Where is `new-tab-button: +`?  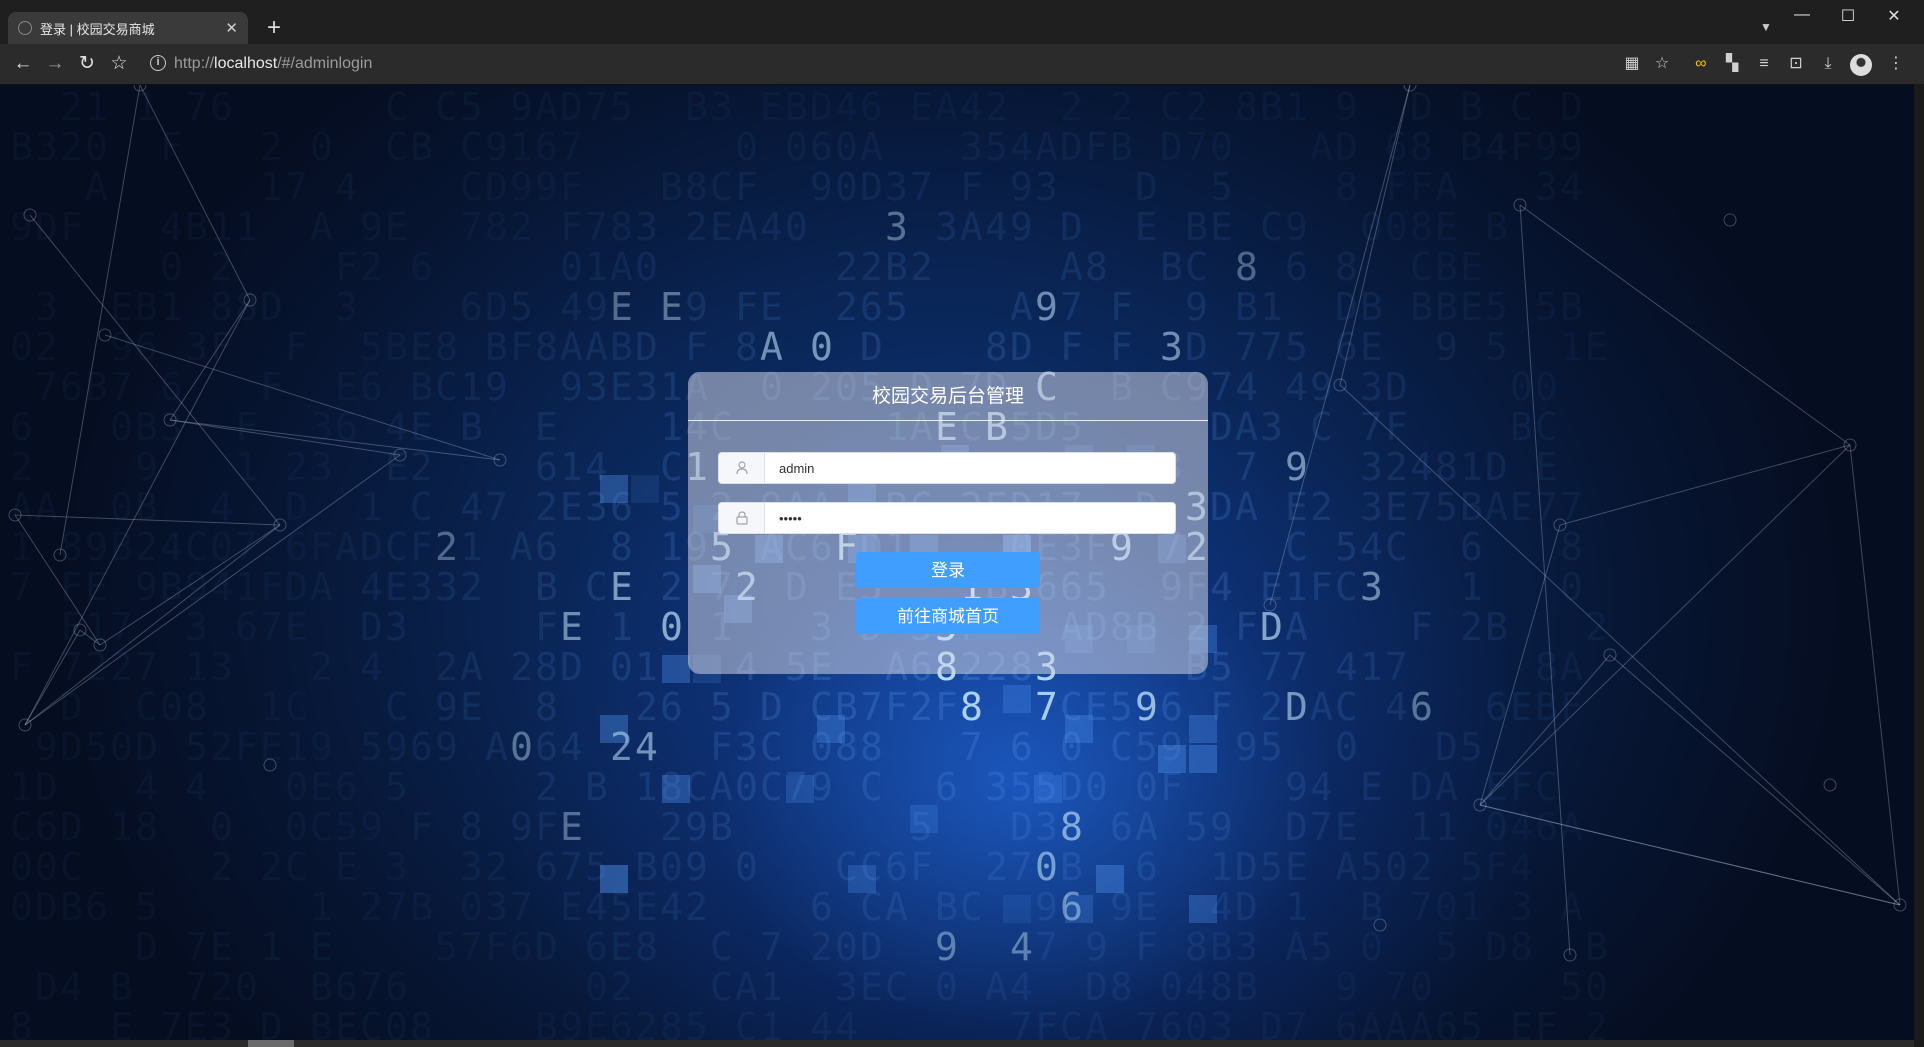
new-tab-button: + is located at coordinates (274, 28).